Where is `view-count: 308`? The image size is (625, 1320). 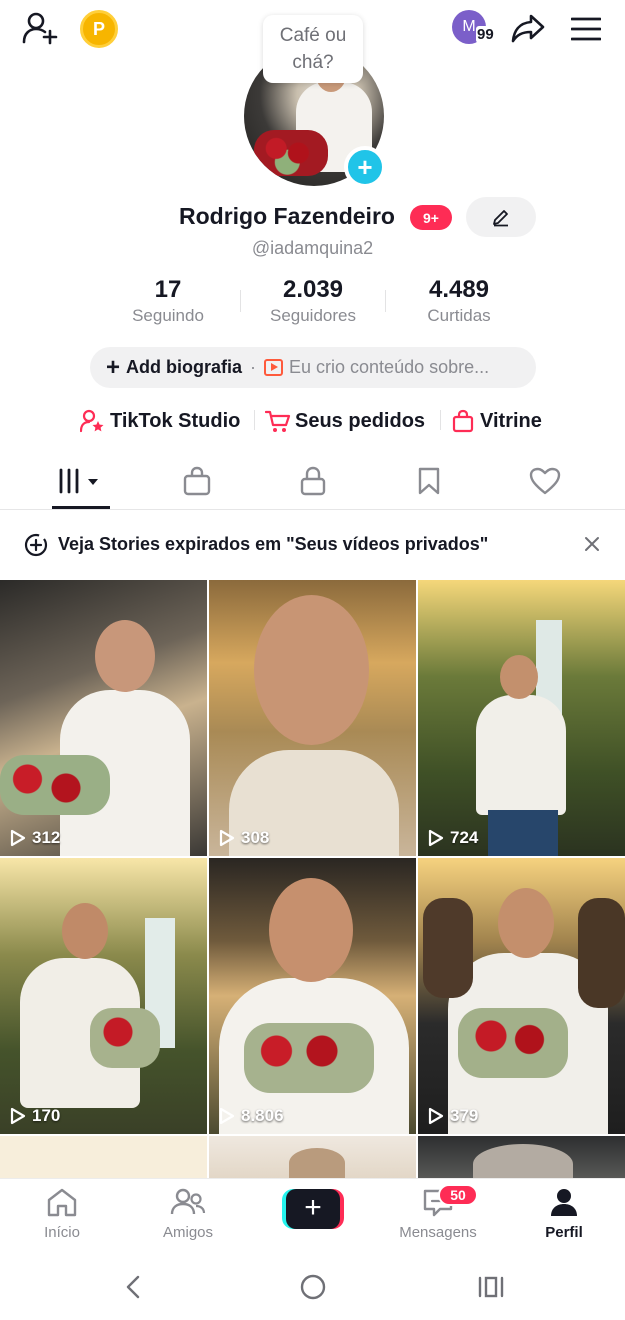 view-count: 308 is located at coordinates (244, 838).